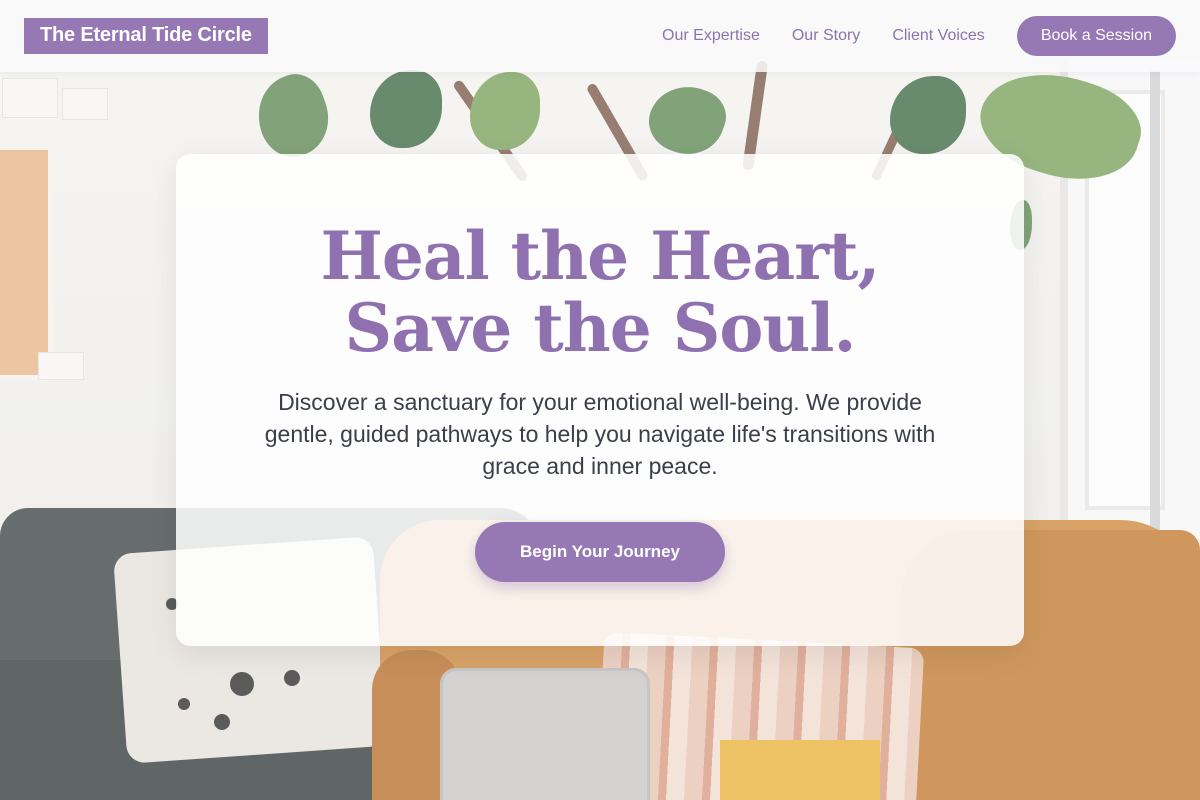  What do you see at coordinates (826, 36) in the screenshot?
I see `nav-link-our-story: Our Story` at bounding box center [826, 36].